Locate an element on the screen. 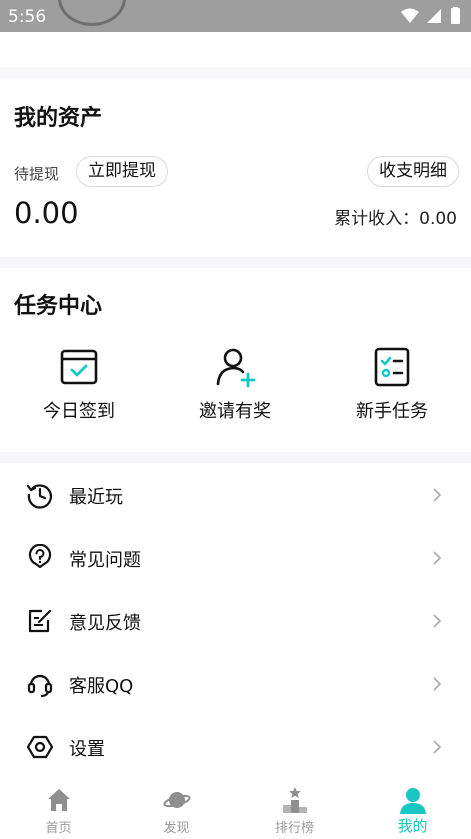 The image size is (471, 839). menu-item-customer-service-qq: 客服QQ is located at coordinates (235, 683).